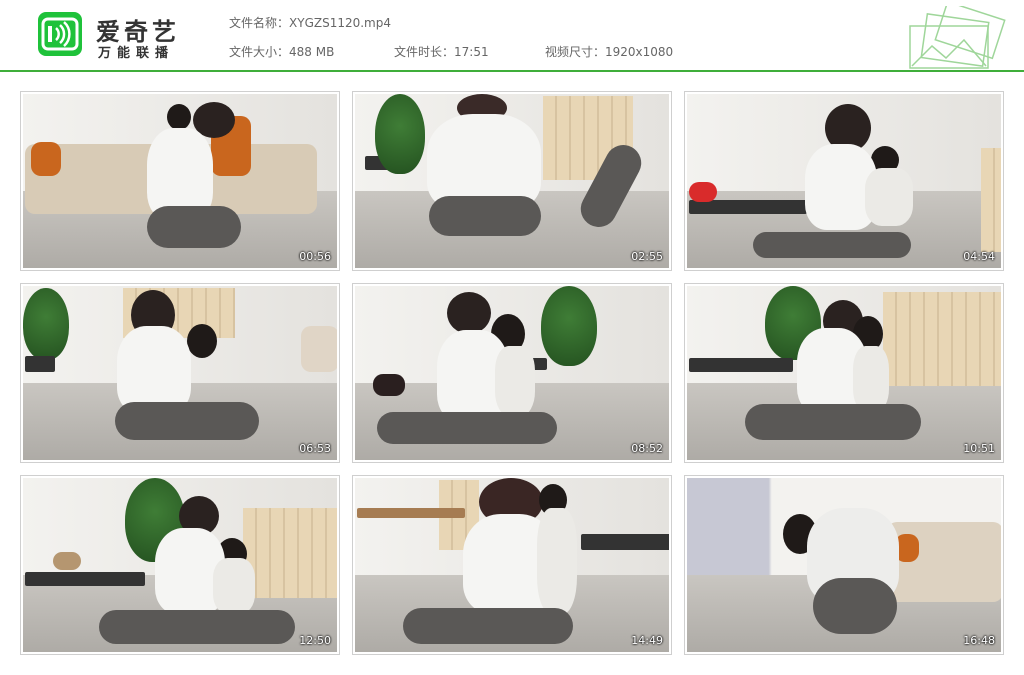  What do you see at coordinates (957, 37) in the screenshot?
I see `decorative-photos-icon` at bounding box center [957, 37].